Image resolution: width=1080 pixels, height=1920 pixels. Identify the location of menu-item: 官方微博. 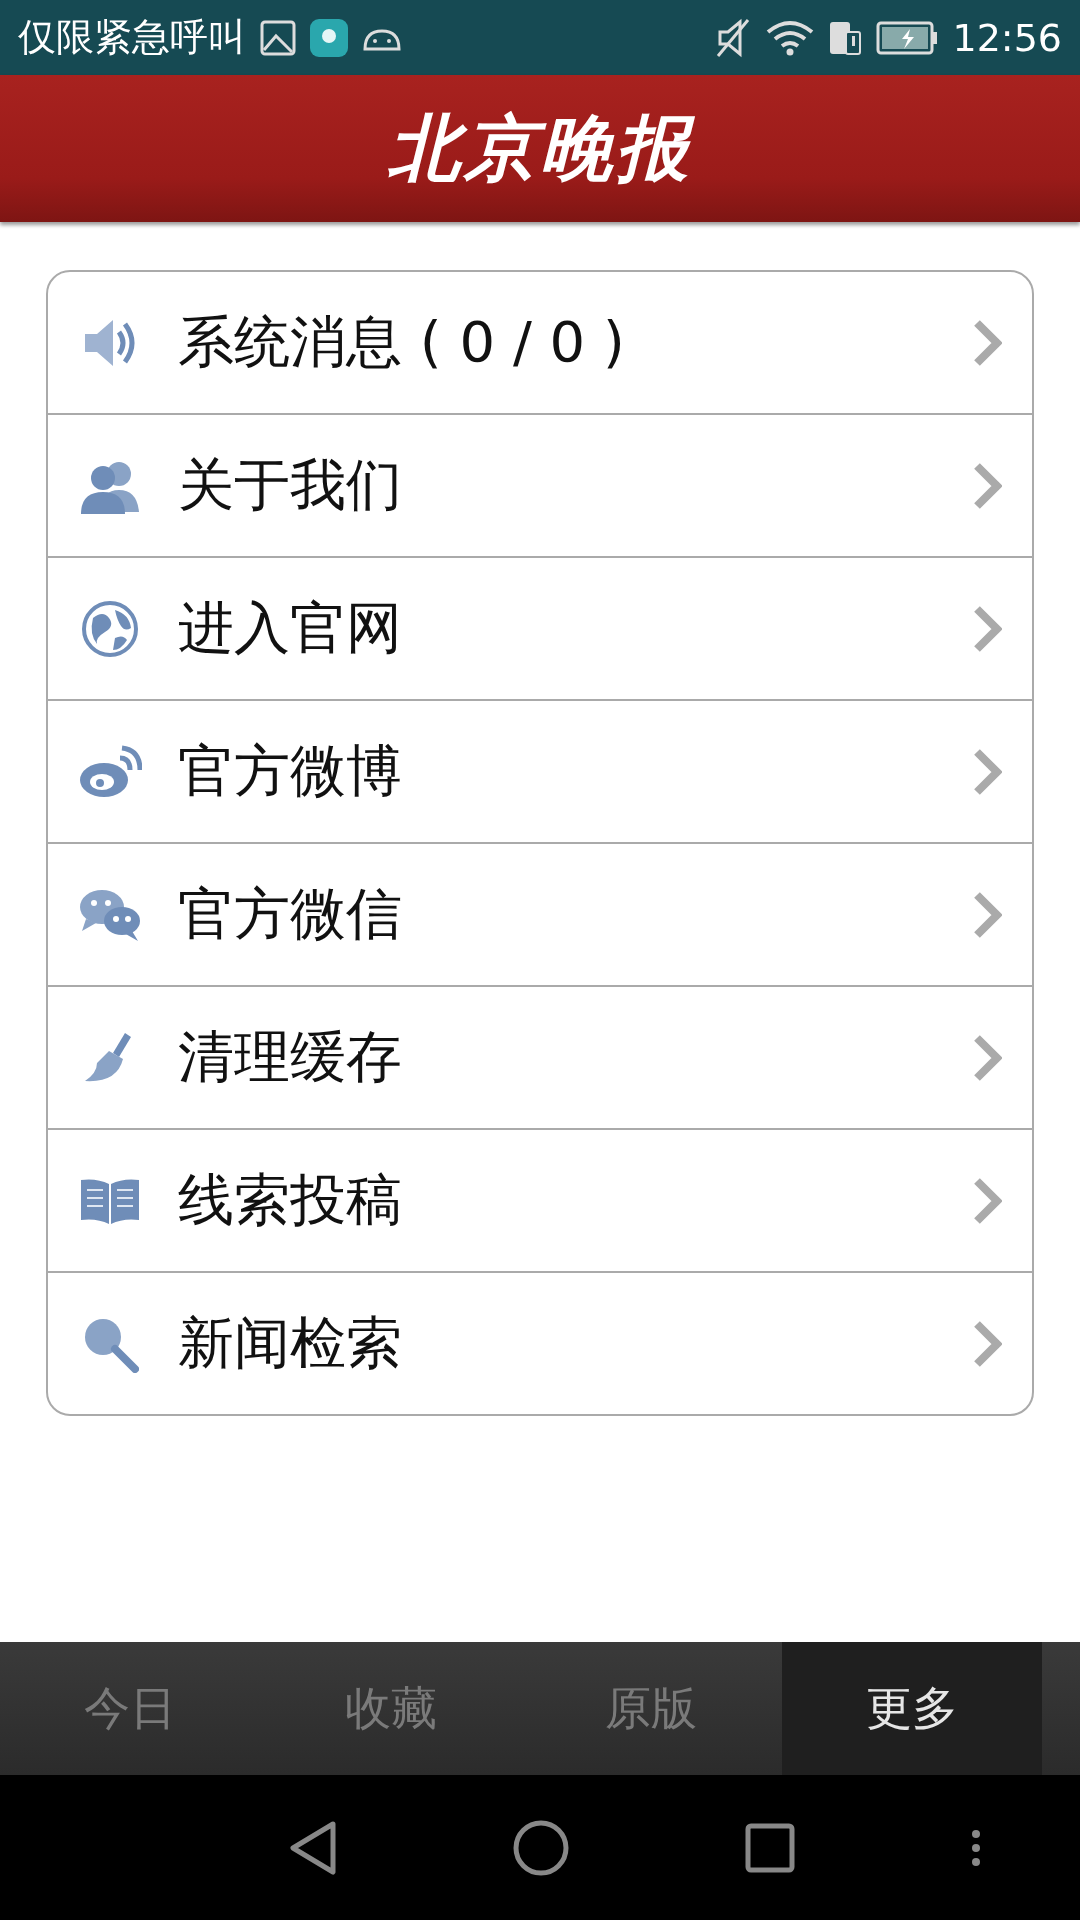
(540, 770).